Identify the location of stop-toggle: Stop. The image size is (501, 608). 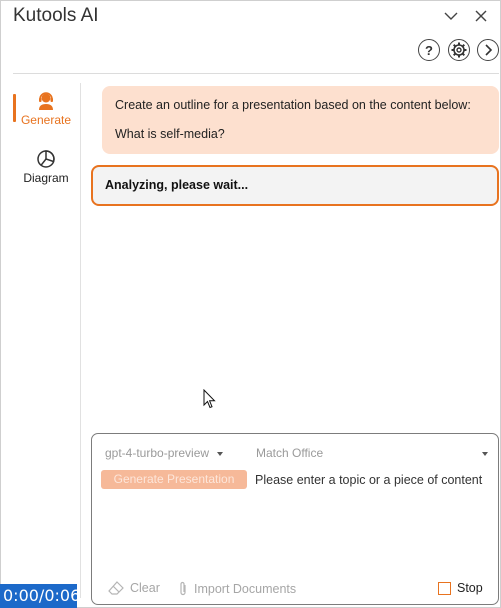
(460, 588).